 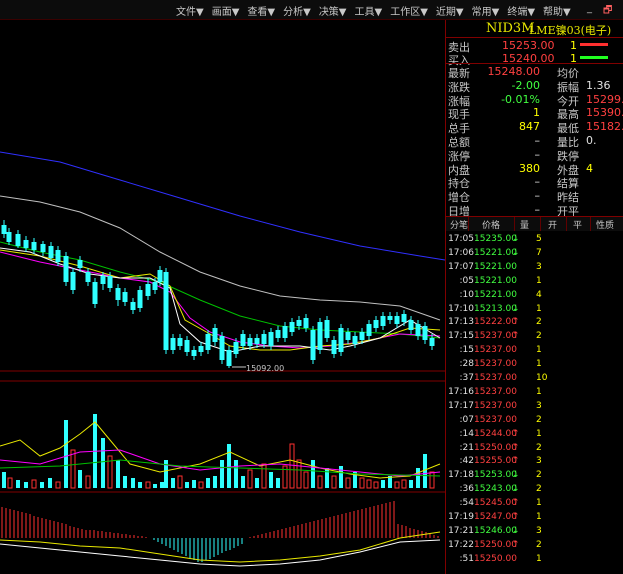 I want to click on menu-item: 决策▼, so click(x=333, y=10).